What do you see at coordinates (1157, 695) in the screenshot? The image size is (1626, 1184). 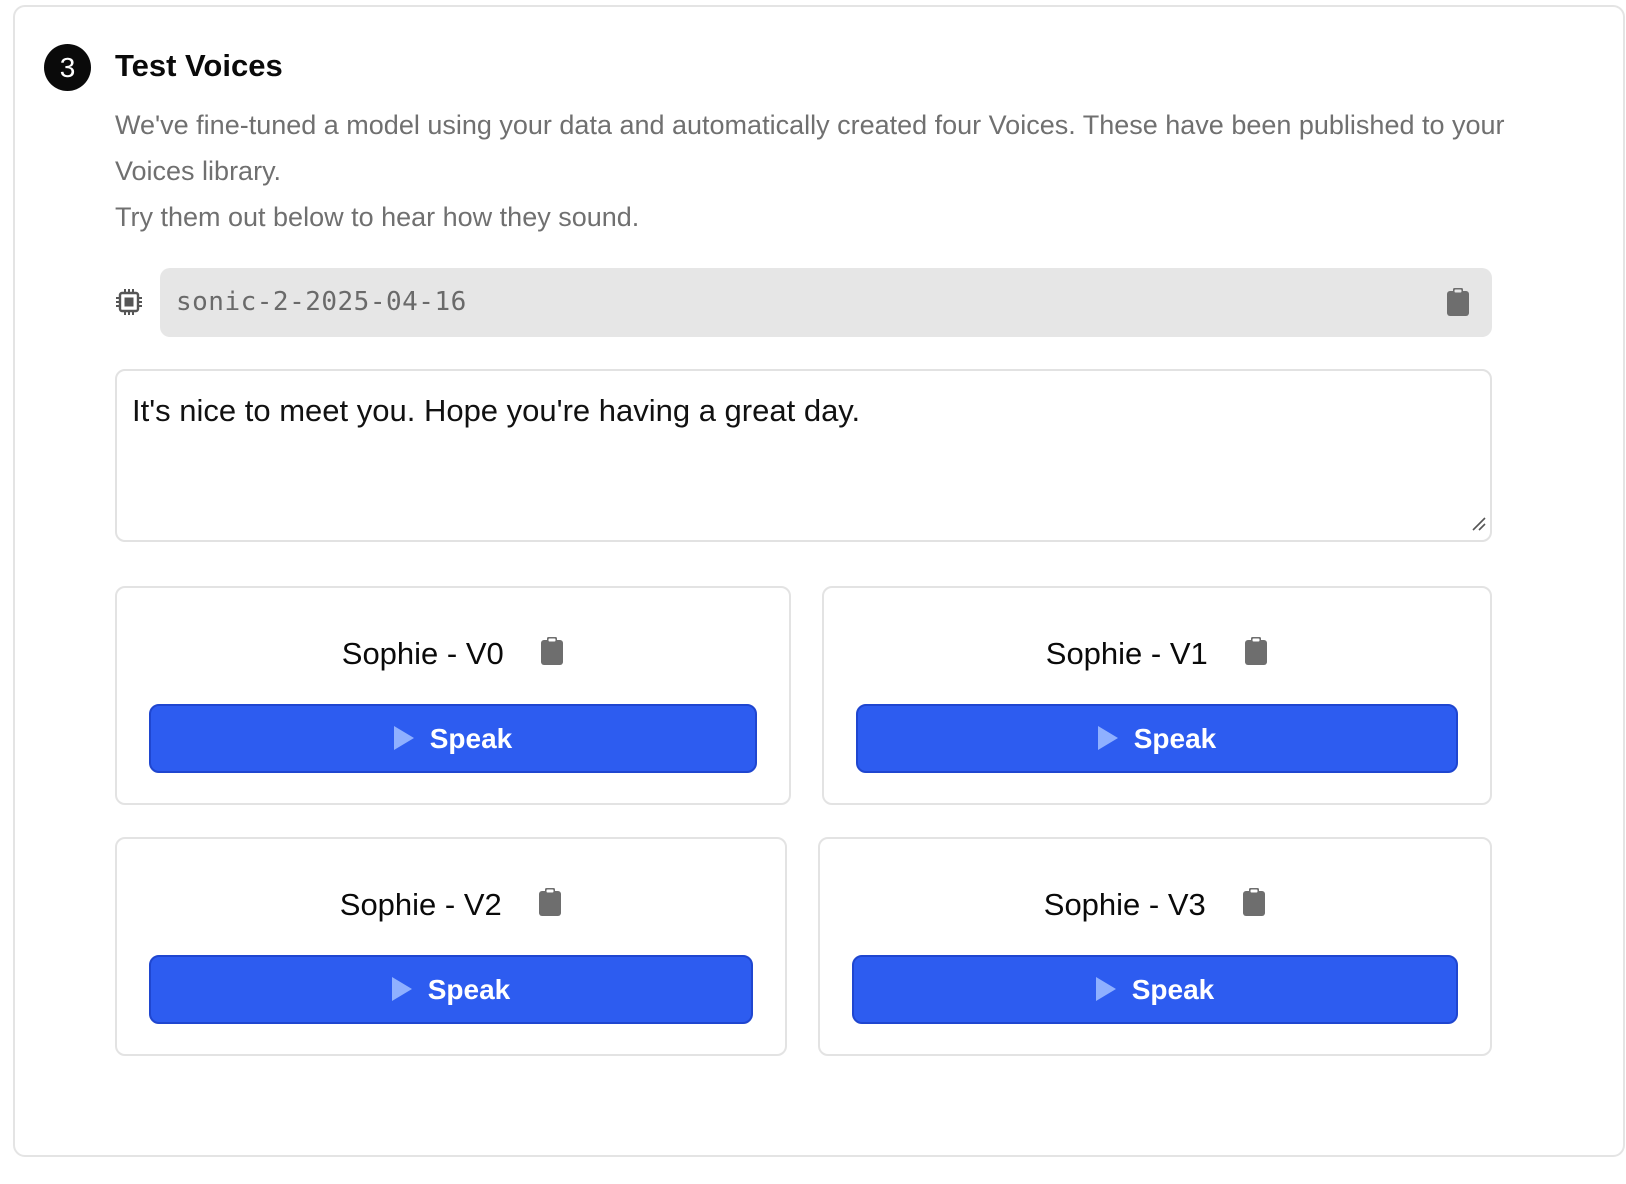 I see `voice-card: Sophie - V1 Speak` at bounding box center [1157, 695].